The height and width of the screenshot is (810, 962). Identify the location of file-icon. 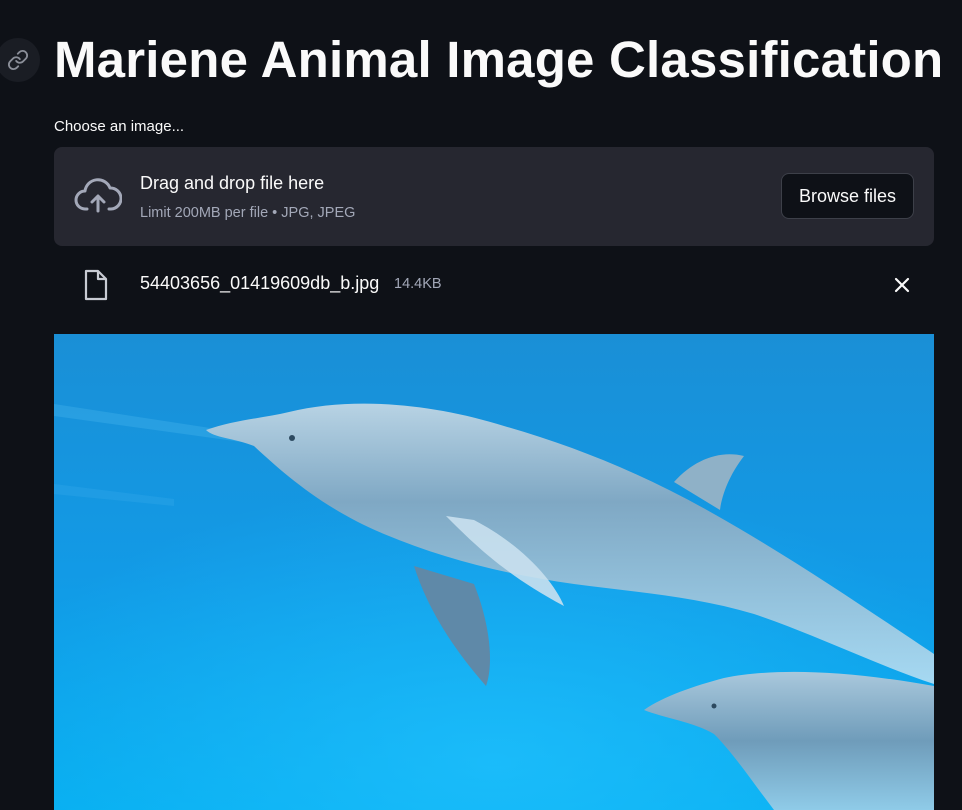
(96, 285).